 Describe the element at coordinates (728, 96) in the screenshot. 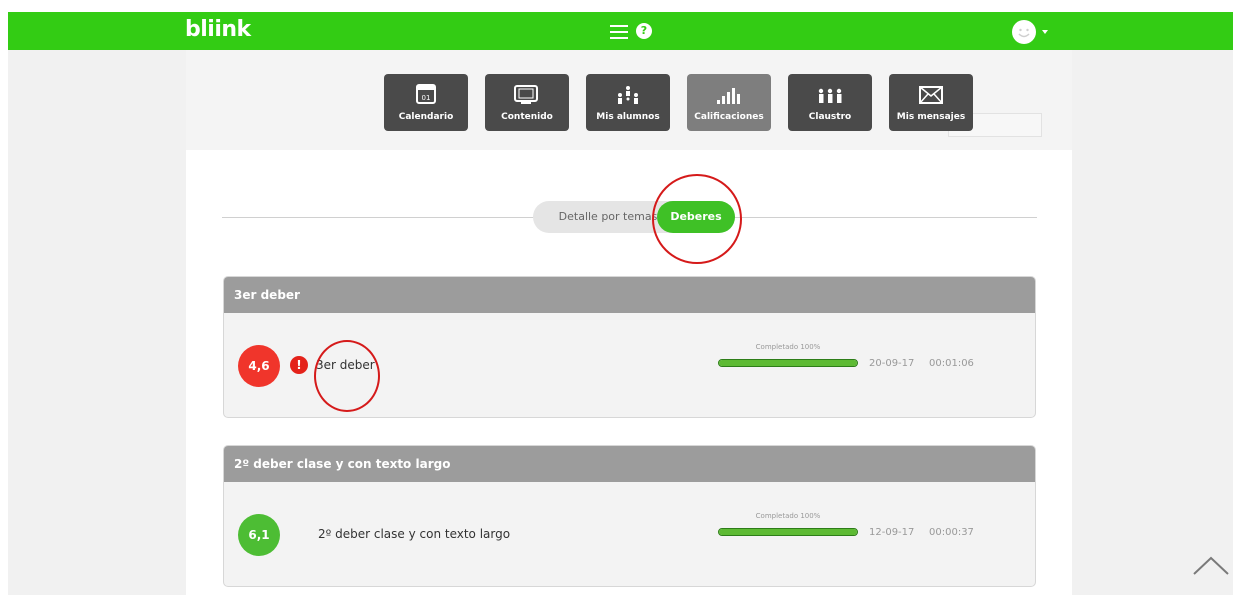

I see `bar-chart-icon` at that location.